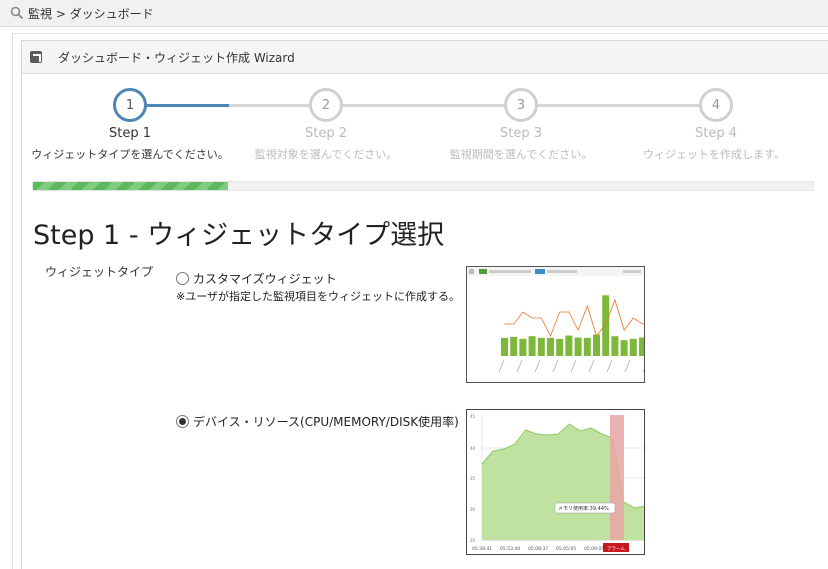  I want to click on step-3-title: Step 3, so click(520, 133).